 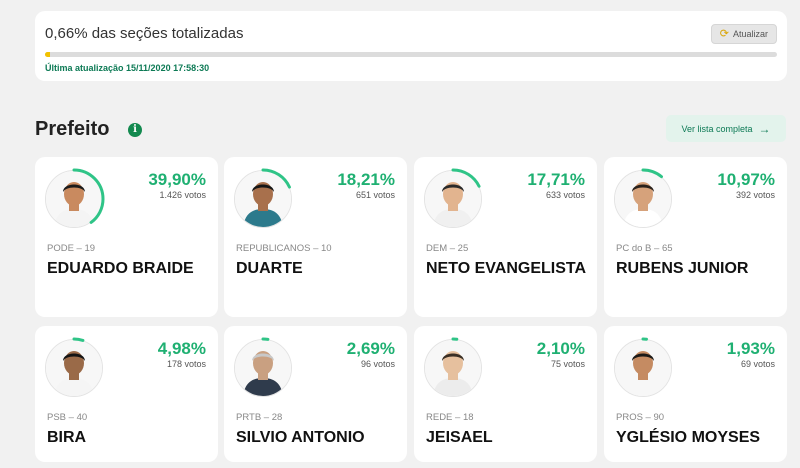 What do you see at coordinates (688, 437) in the screenshot?
I see `candidate-name: YGLÉSIO MOYSES` at bounding box center [688, 437].